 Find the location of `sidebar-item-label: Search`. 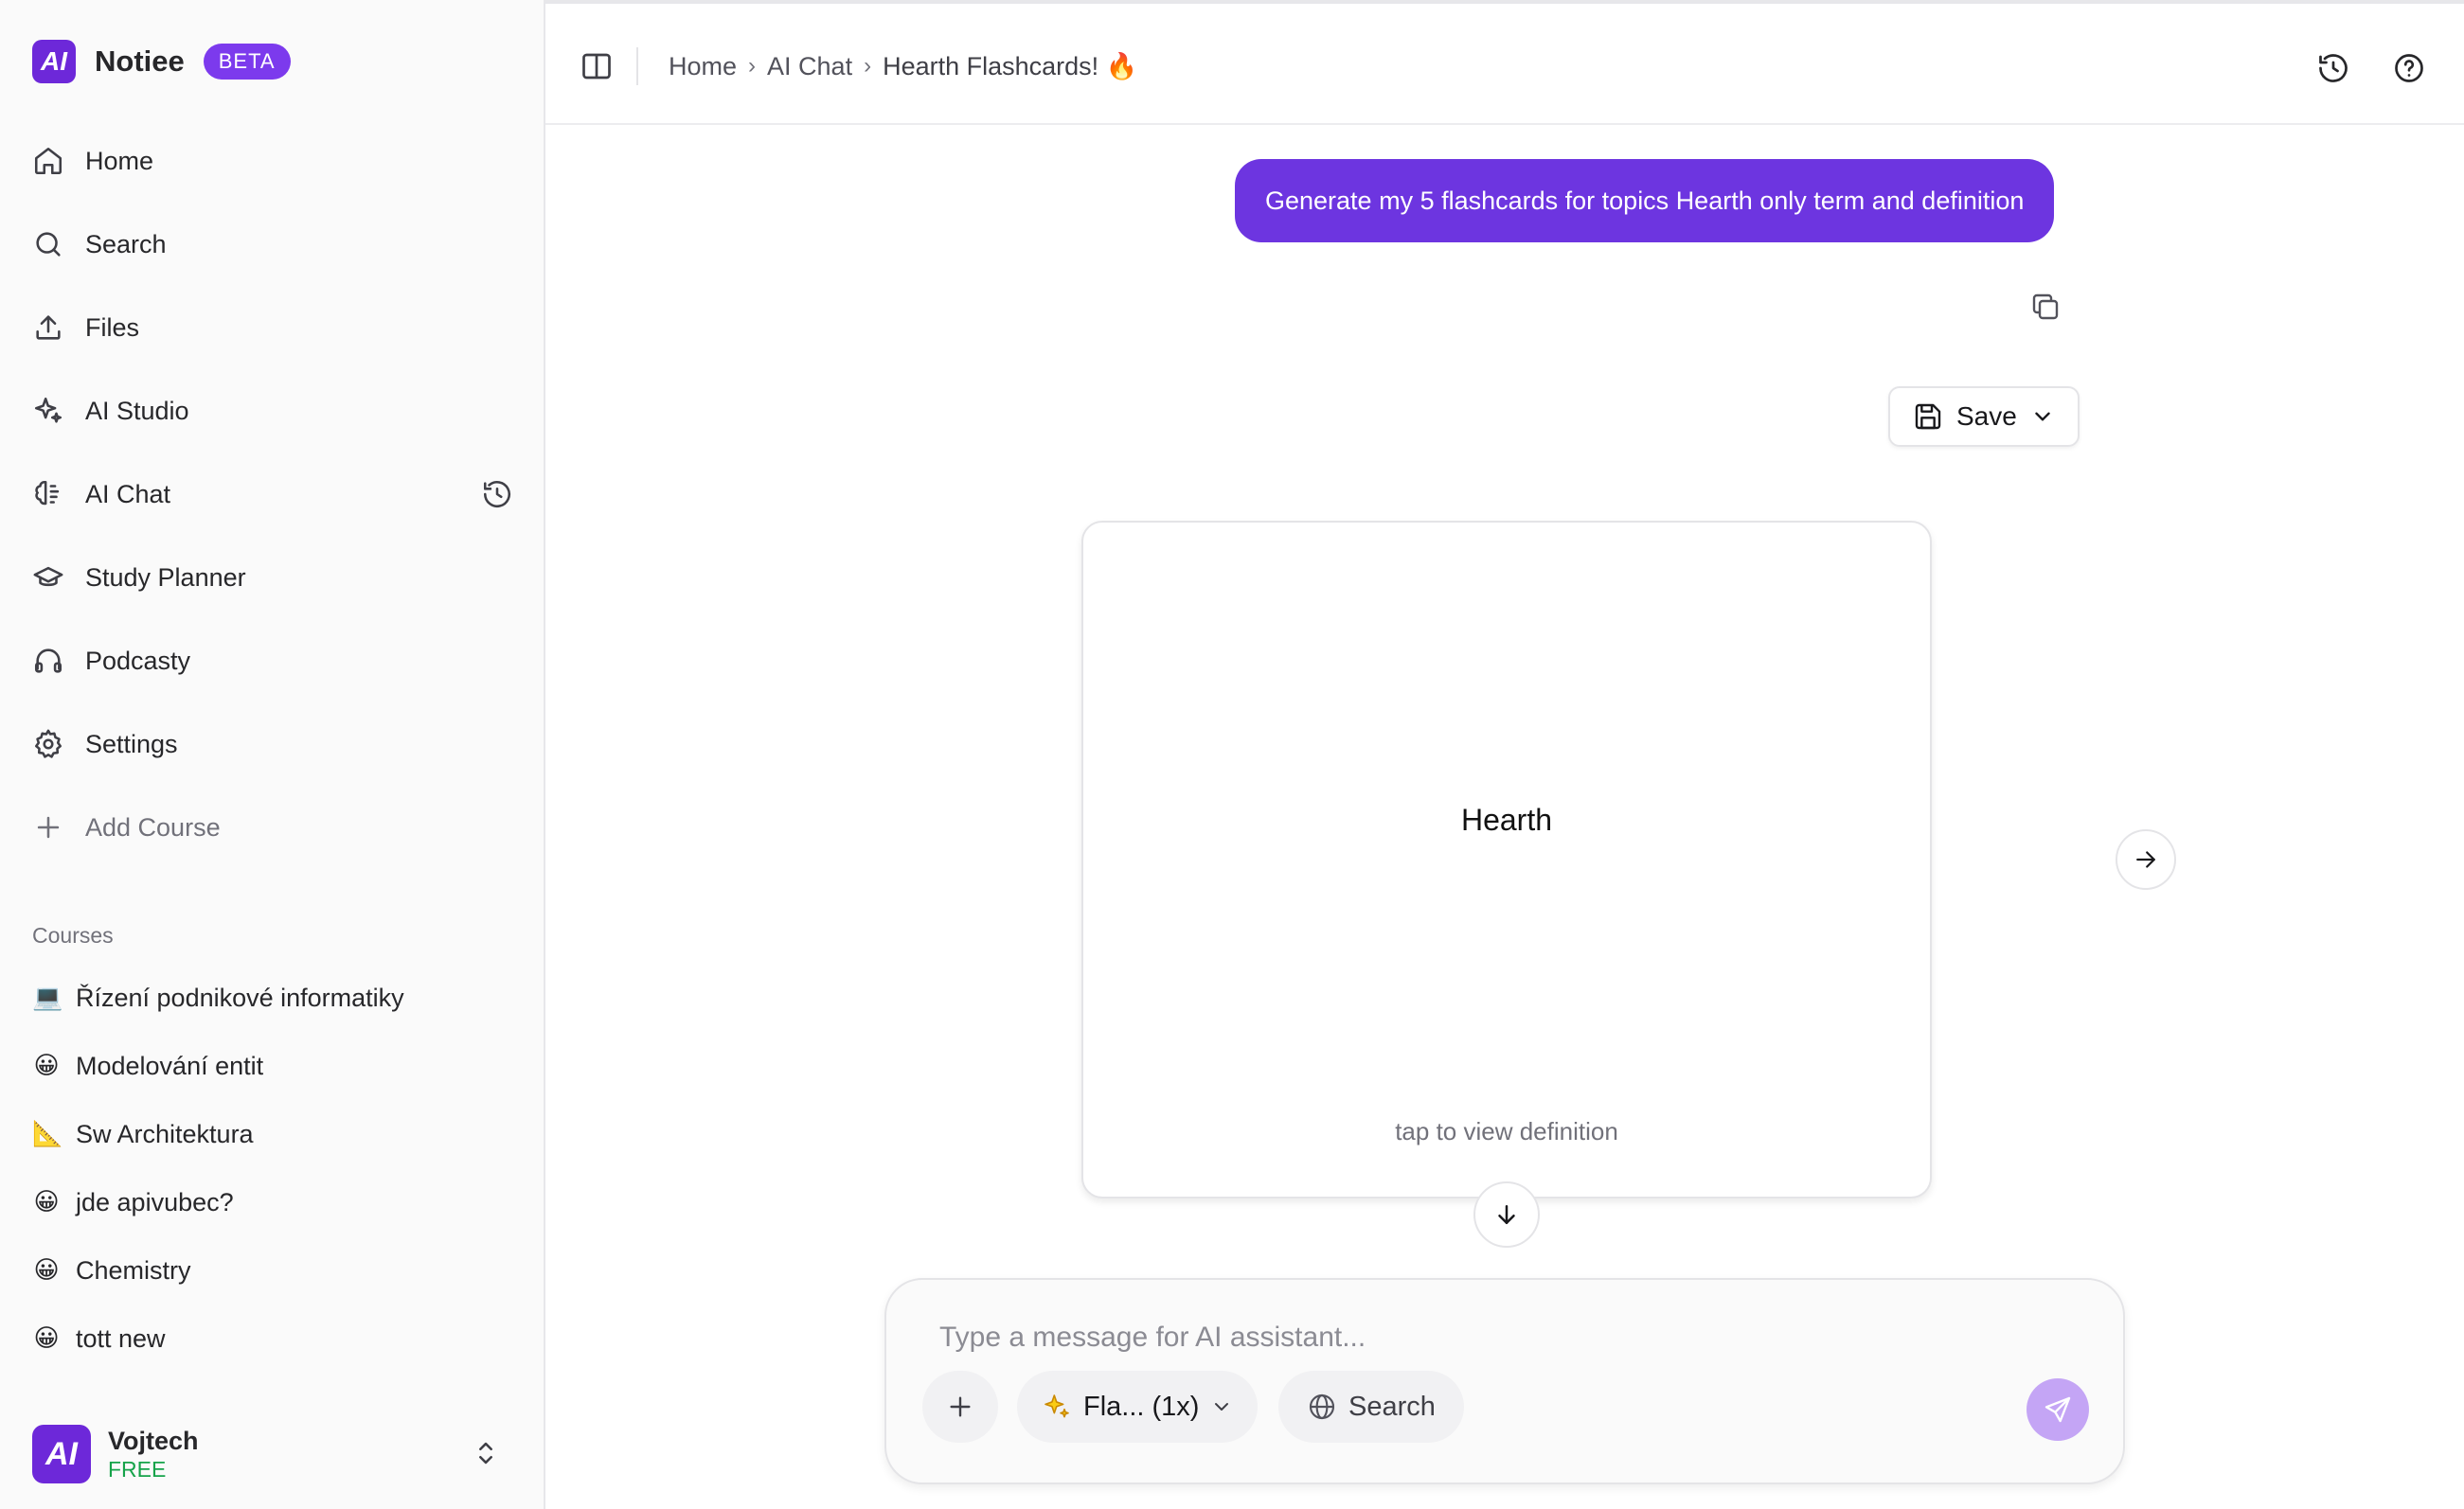

sidebar-item-label: Search is located at coordinates (126, 243).